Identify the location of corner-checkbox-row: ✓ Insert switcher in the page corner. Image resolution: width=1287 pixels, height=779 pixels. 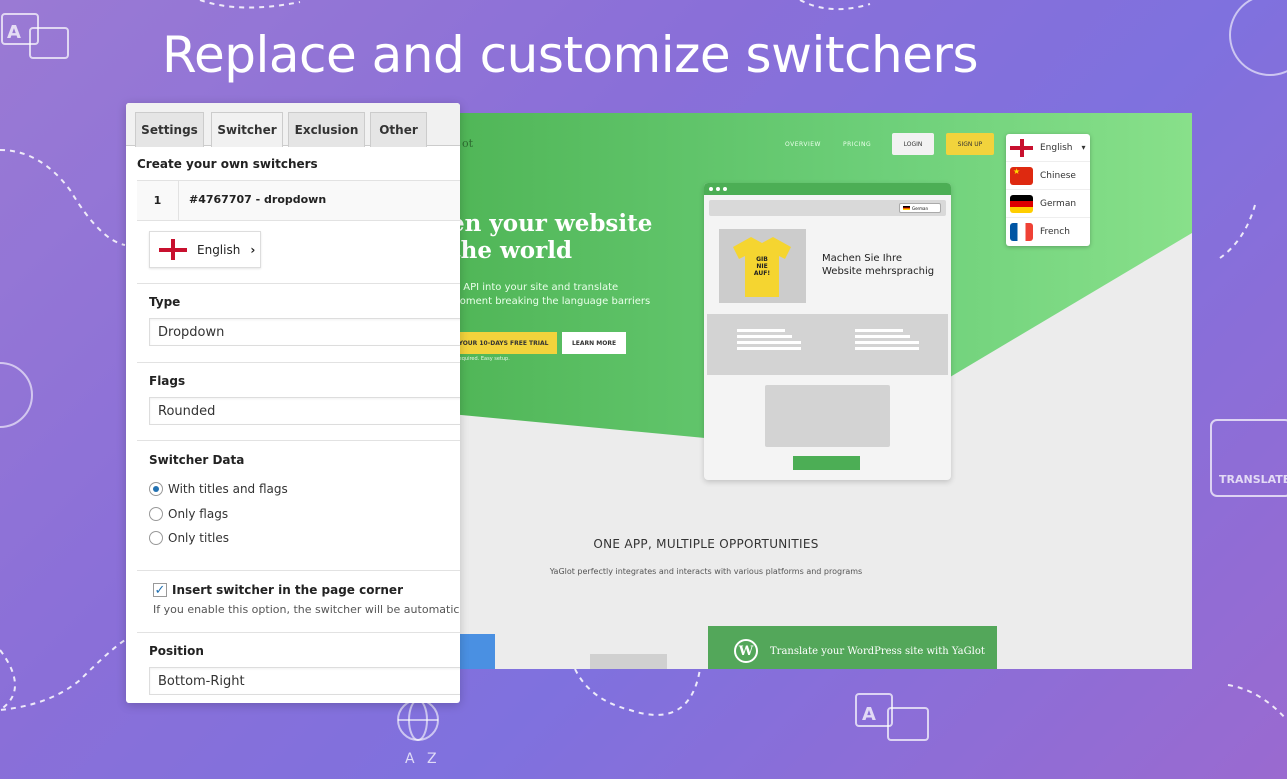
(278, 590).